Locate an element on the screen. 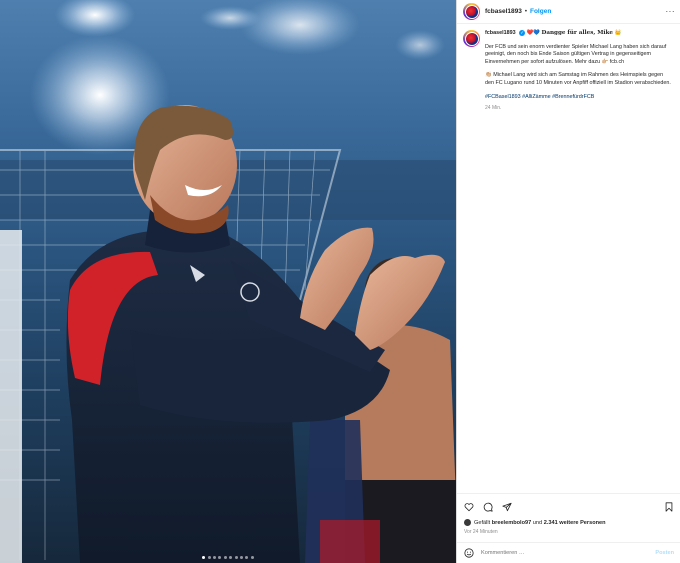 The image size is (680, 563). hashtags: #FCBasel1893 #AlliZämme #BrennefürdrFCB is located at coordinates (579, 98).